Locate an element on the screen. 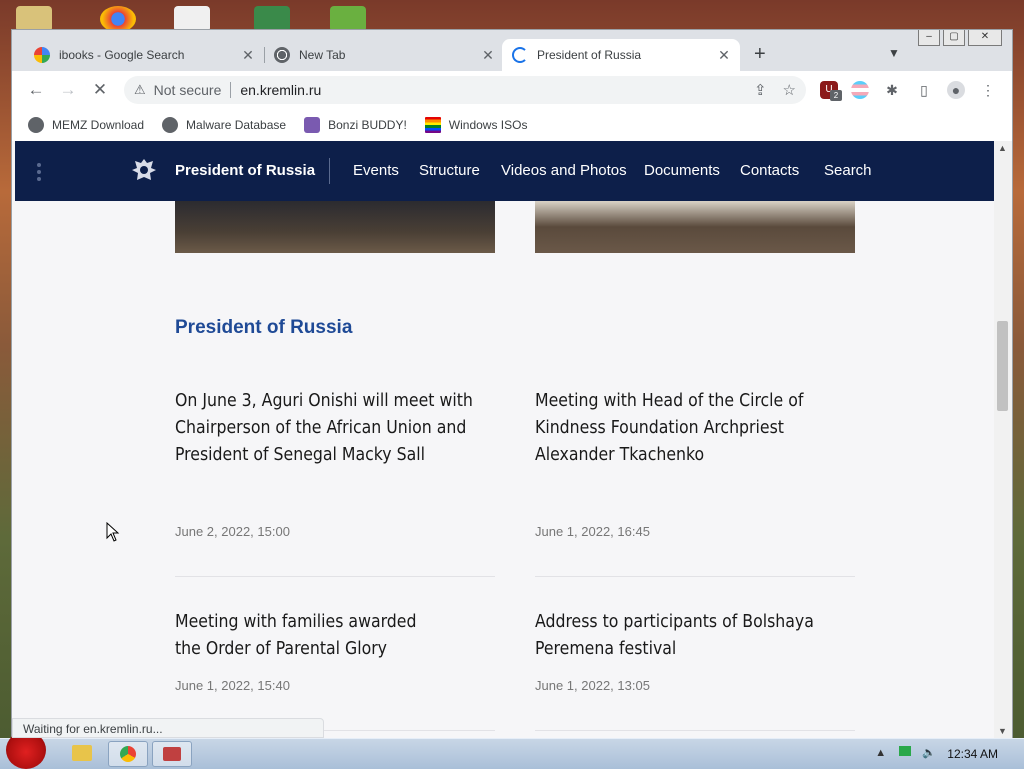  rainbow-flag-icon is located at coordinates (432, 125).